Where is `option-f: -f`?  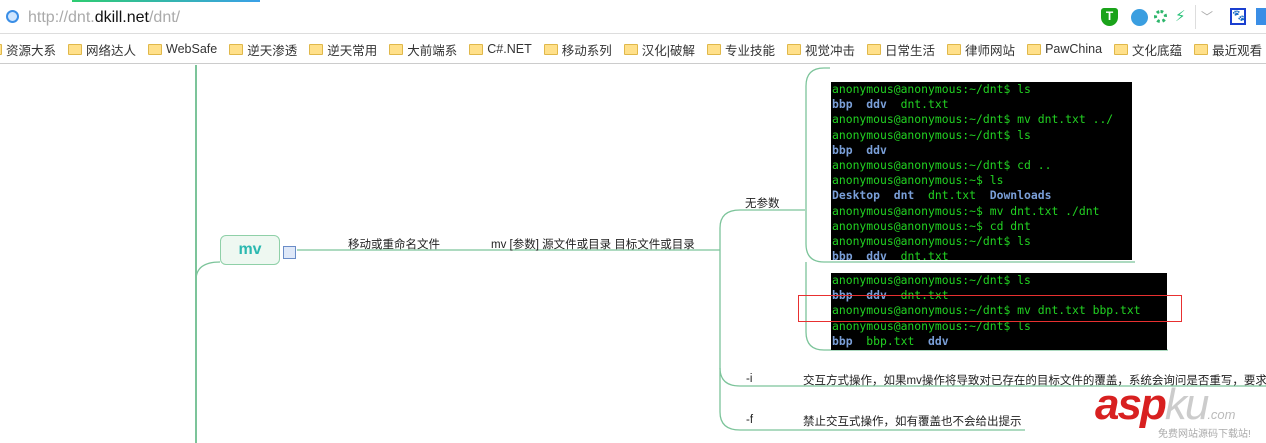
option-f: -f is located at coordinates (749, 420).